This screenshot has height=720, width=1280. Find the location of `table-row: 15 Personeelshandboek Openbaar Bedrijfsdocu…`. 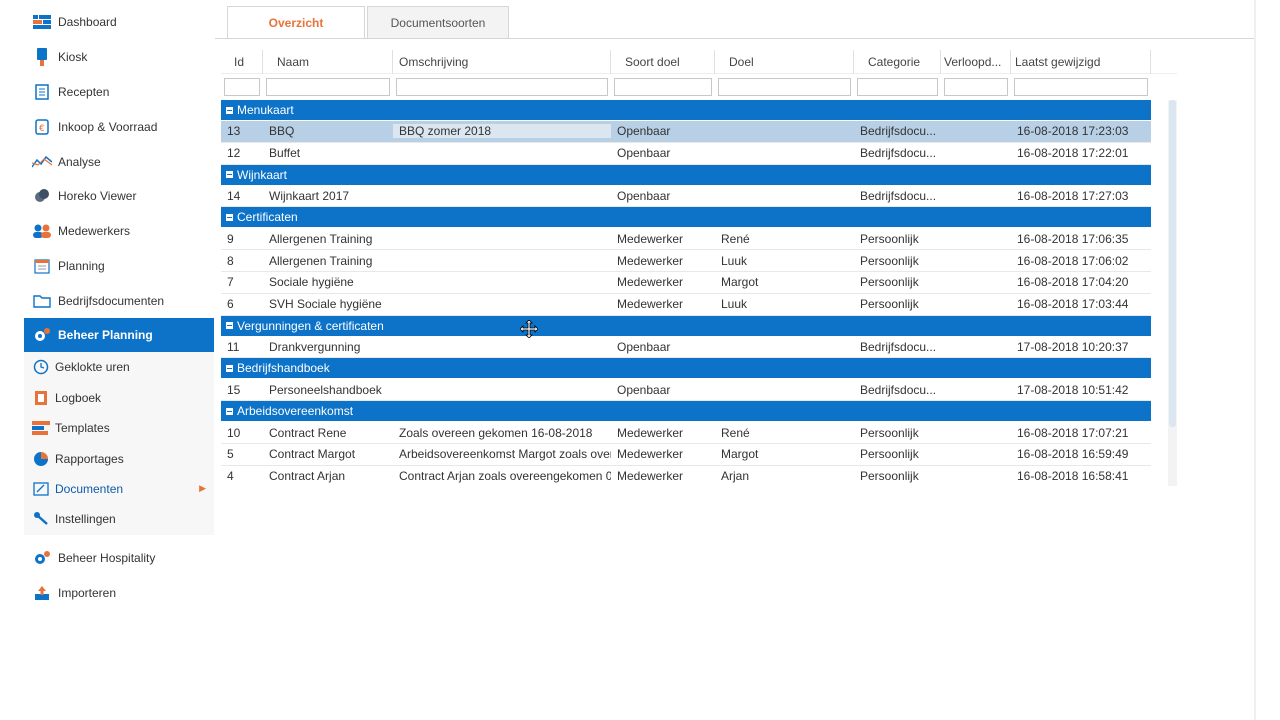

table-row: 15 Personeelshandboek Openbaar Bedrijfsdocu… is located at coordinates (686, 390).